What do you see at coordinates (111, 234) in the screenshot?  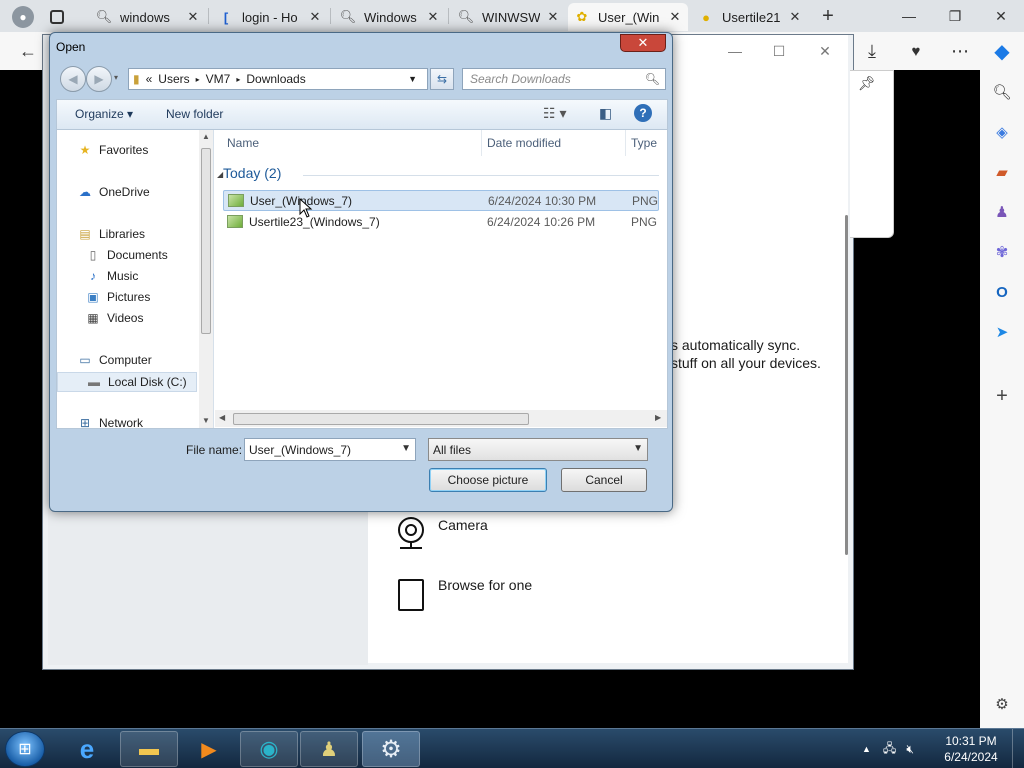 I see `nav-libraries: ▤ Libraries` at bounding box center [111, 234].